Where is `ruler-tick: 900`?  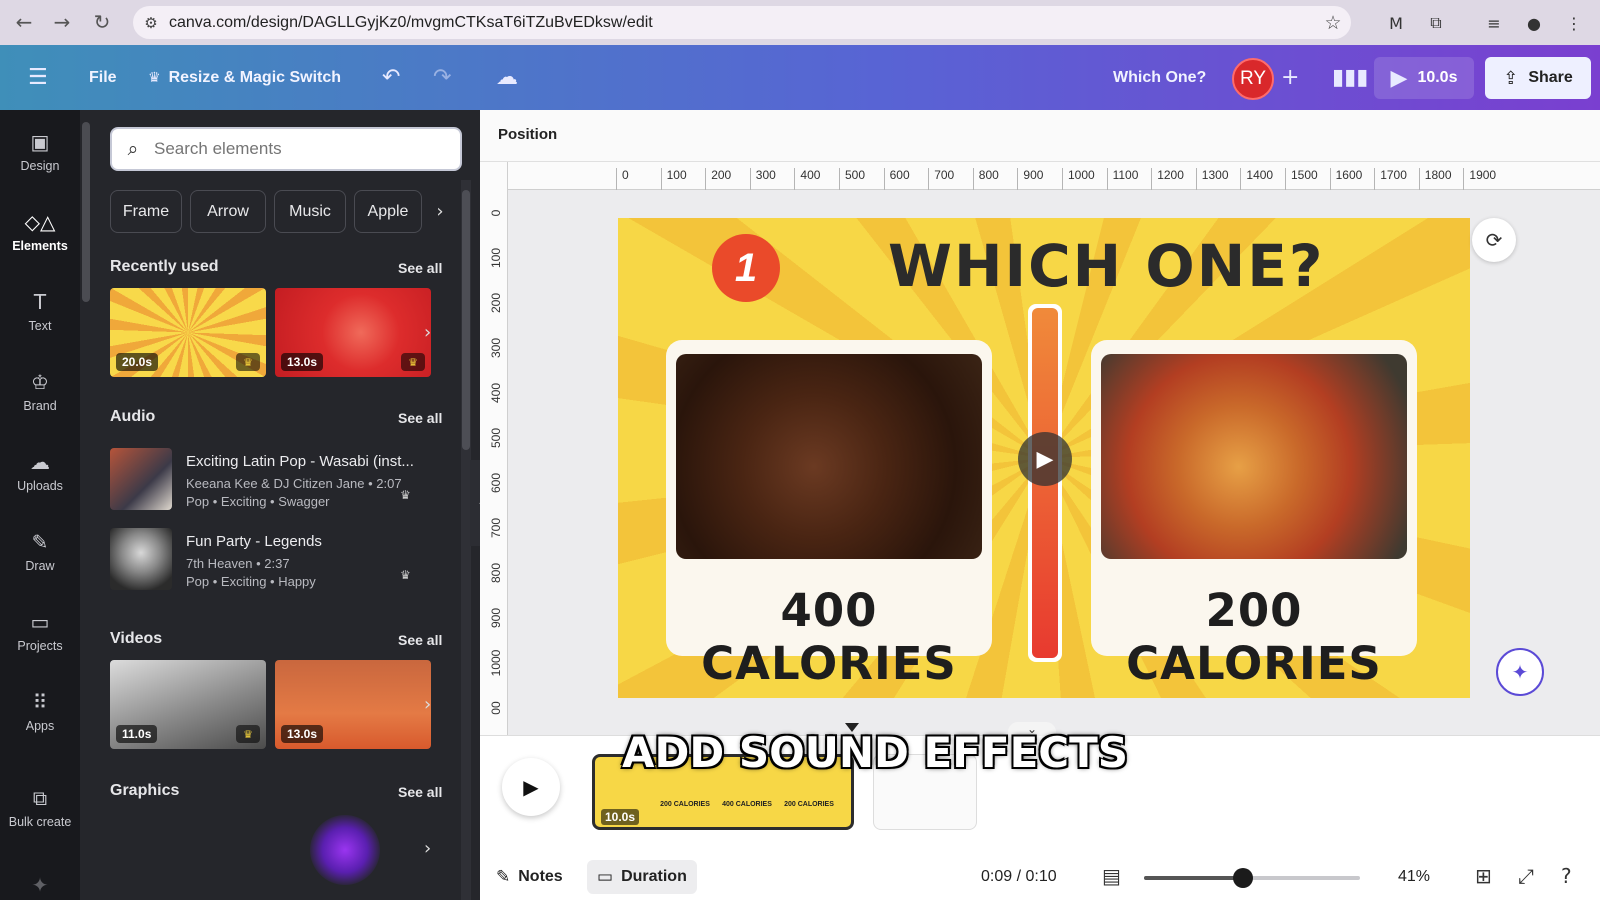
ruler-tick: 900 is located at coordinates (1030, 179).